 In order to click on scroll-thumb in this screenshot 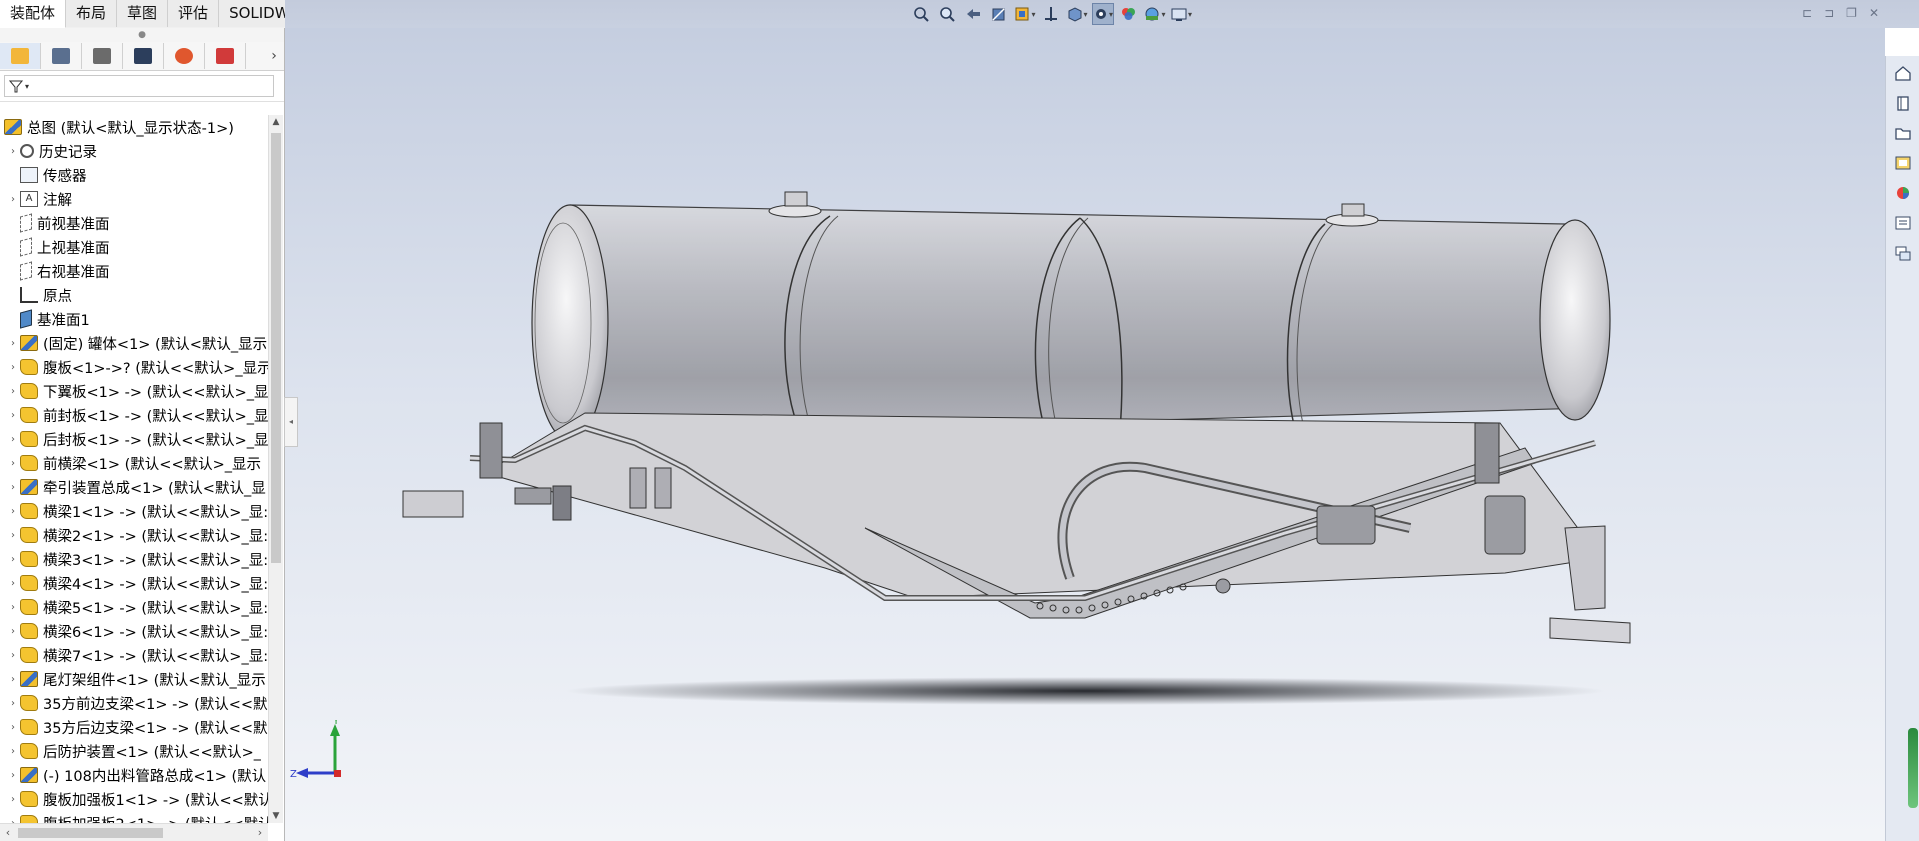, I will do `click(276, 348)`.